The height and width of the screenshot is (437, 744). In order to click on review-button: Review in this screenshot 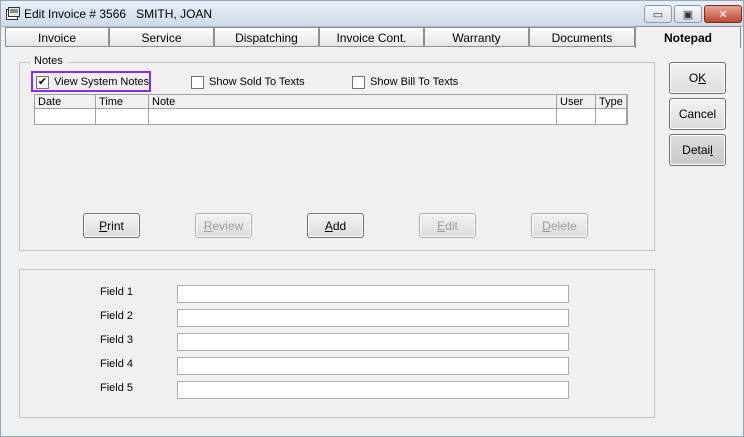, I will do `click(223, 225)`.